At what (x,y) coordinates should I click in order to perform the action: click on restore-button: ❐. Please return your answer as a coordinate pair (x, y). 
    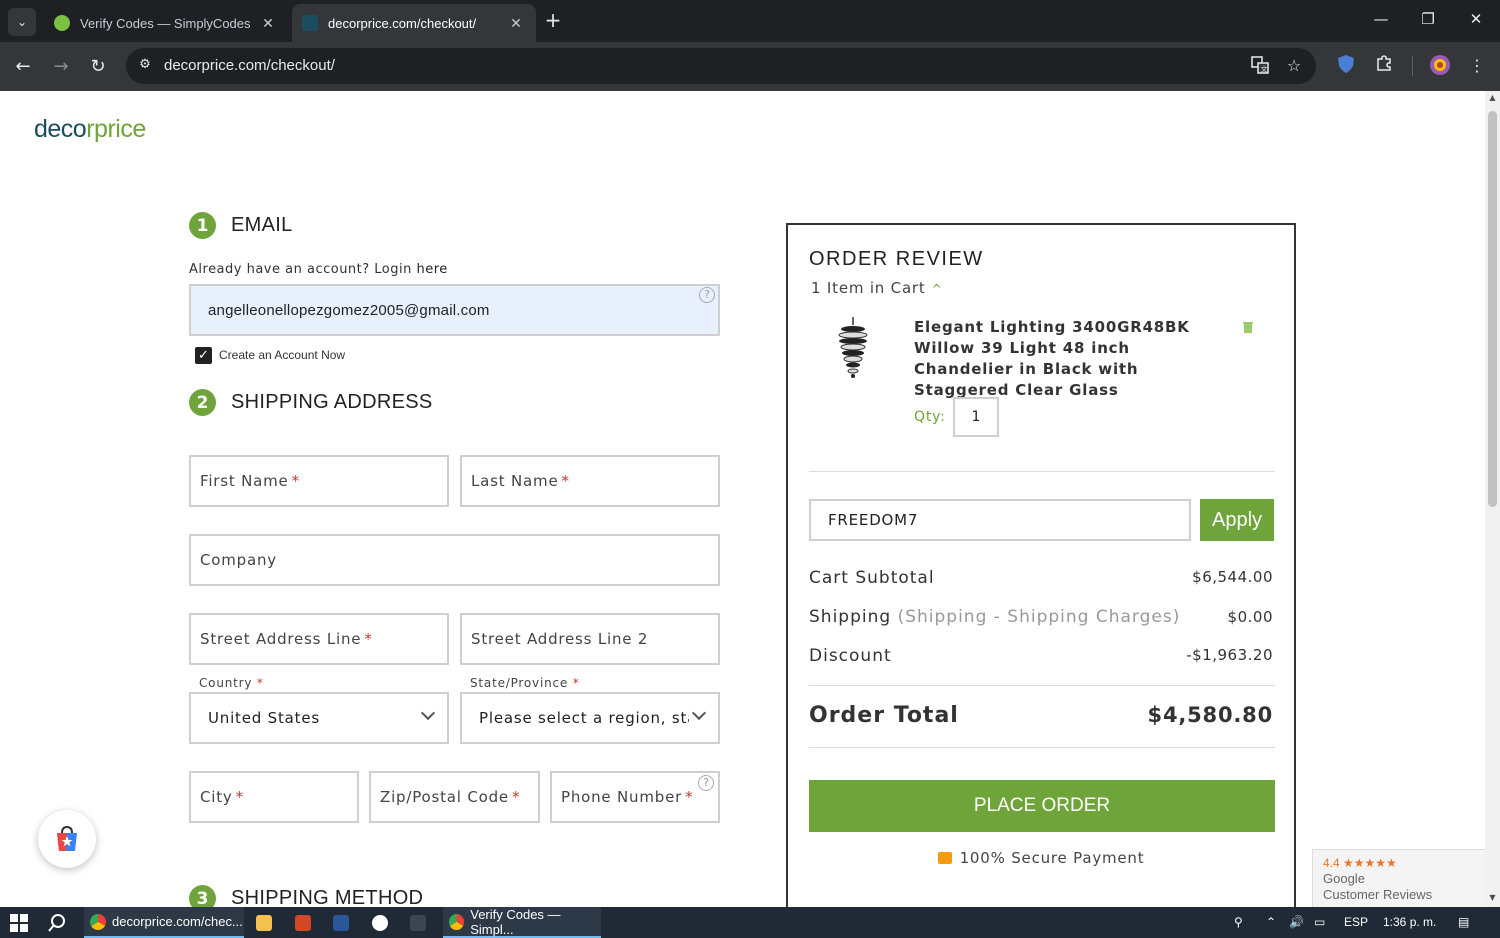
    Looking at the image, I should click on (1428, 19).